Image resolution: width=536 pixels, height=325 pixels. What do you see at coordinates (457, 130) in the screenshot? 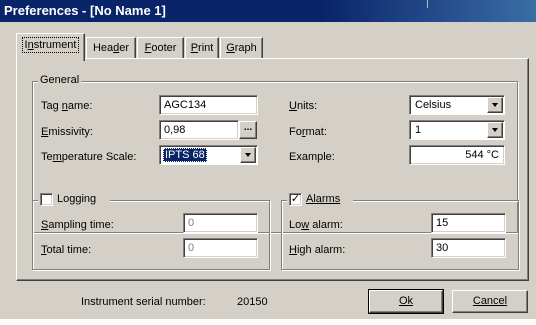
I see `format-select: 1` at bounding box center [457, 130].